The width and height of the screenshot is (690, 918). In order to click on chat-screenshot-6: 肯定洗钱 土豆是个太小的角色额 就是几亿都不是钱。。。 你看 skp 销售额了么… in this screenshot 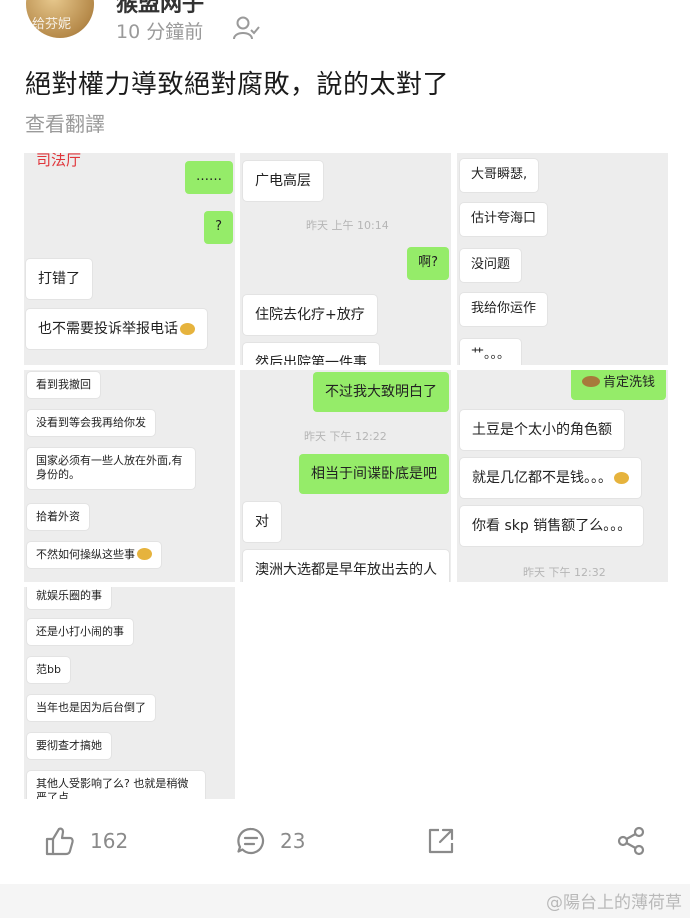, I will do `click(562, 476)`.